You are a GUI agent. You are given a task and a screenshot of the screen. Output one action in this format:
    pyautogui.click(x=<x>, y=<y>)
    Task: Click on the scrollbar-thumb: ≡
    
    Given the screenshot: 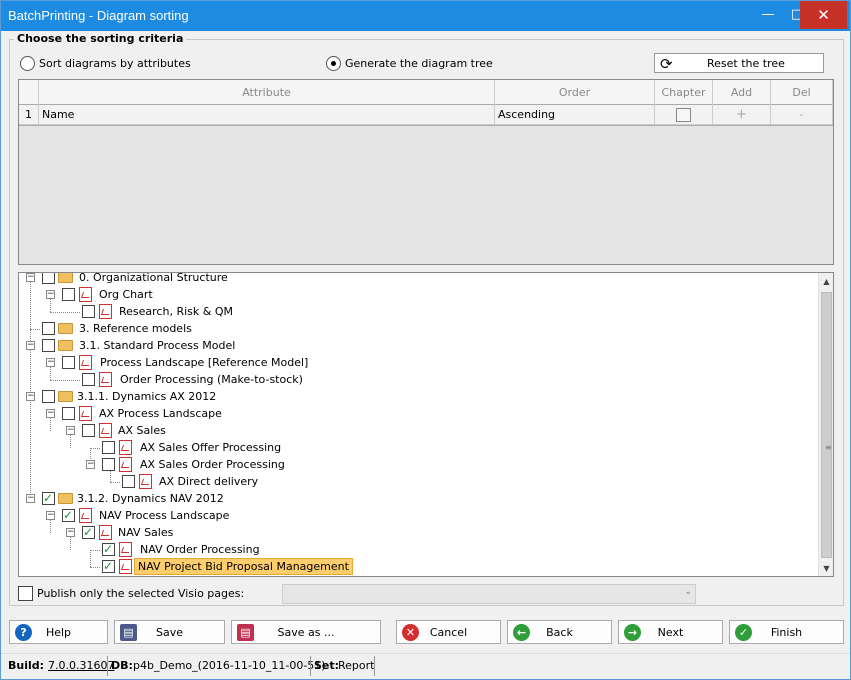 What is the action you would take?
    pyautogui.click(x=826, y=425)
    